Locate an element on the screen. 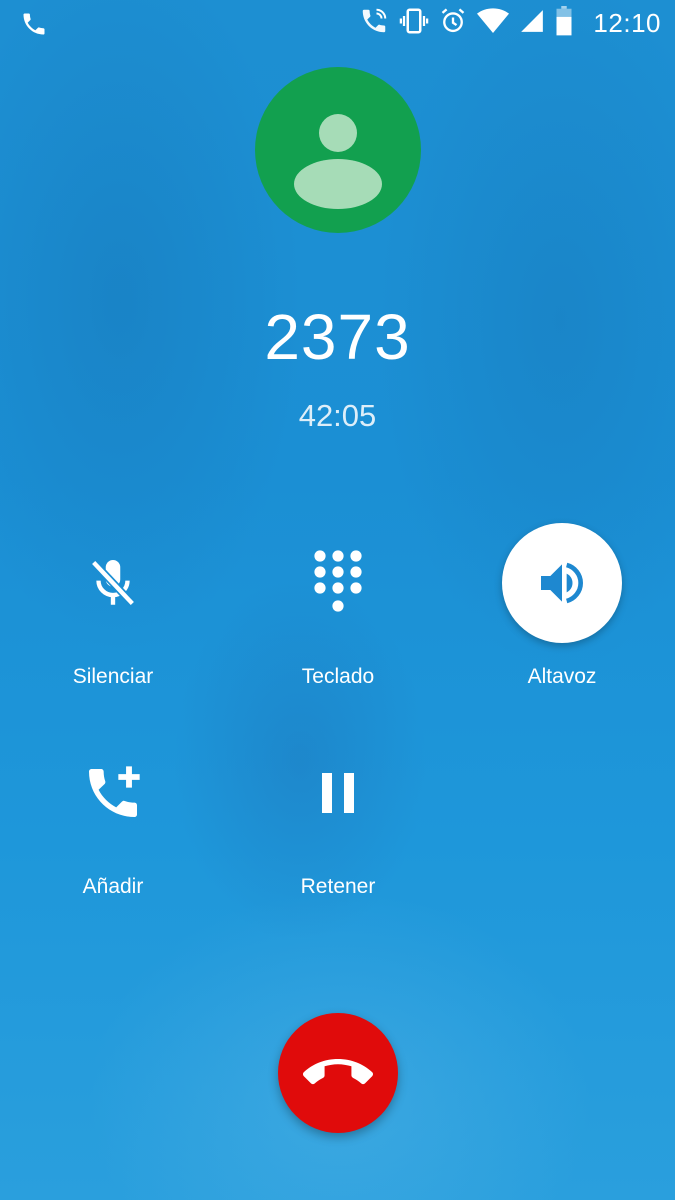  mic-off-icon is located at coordinates (113, 583).